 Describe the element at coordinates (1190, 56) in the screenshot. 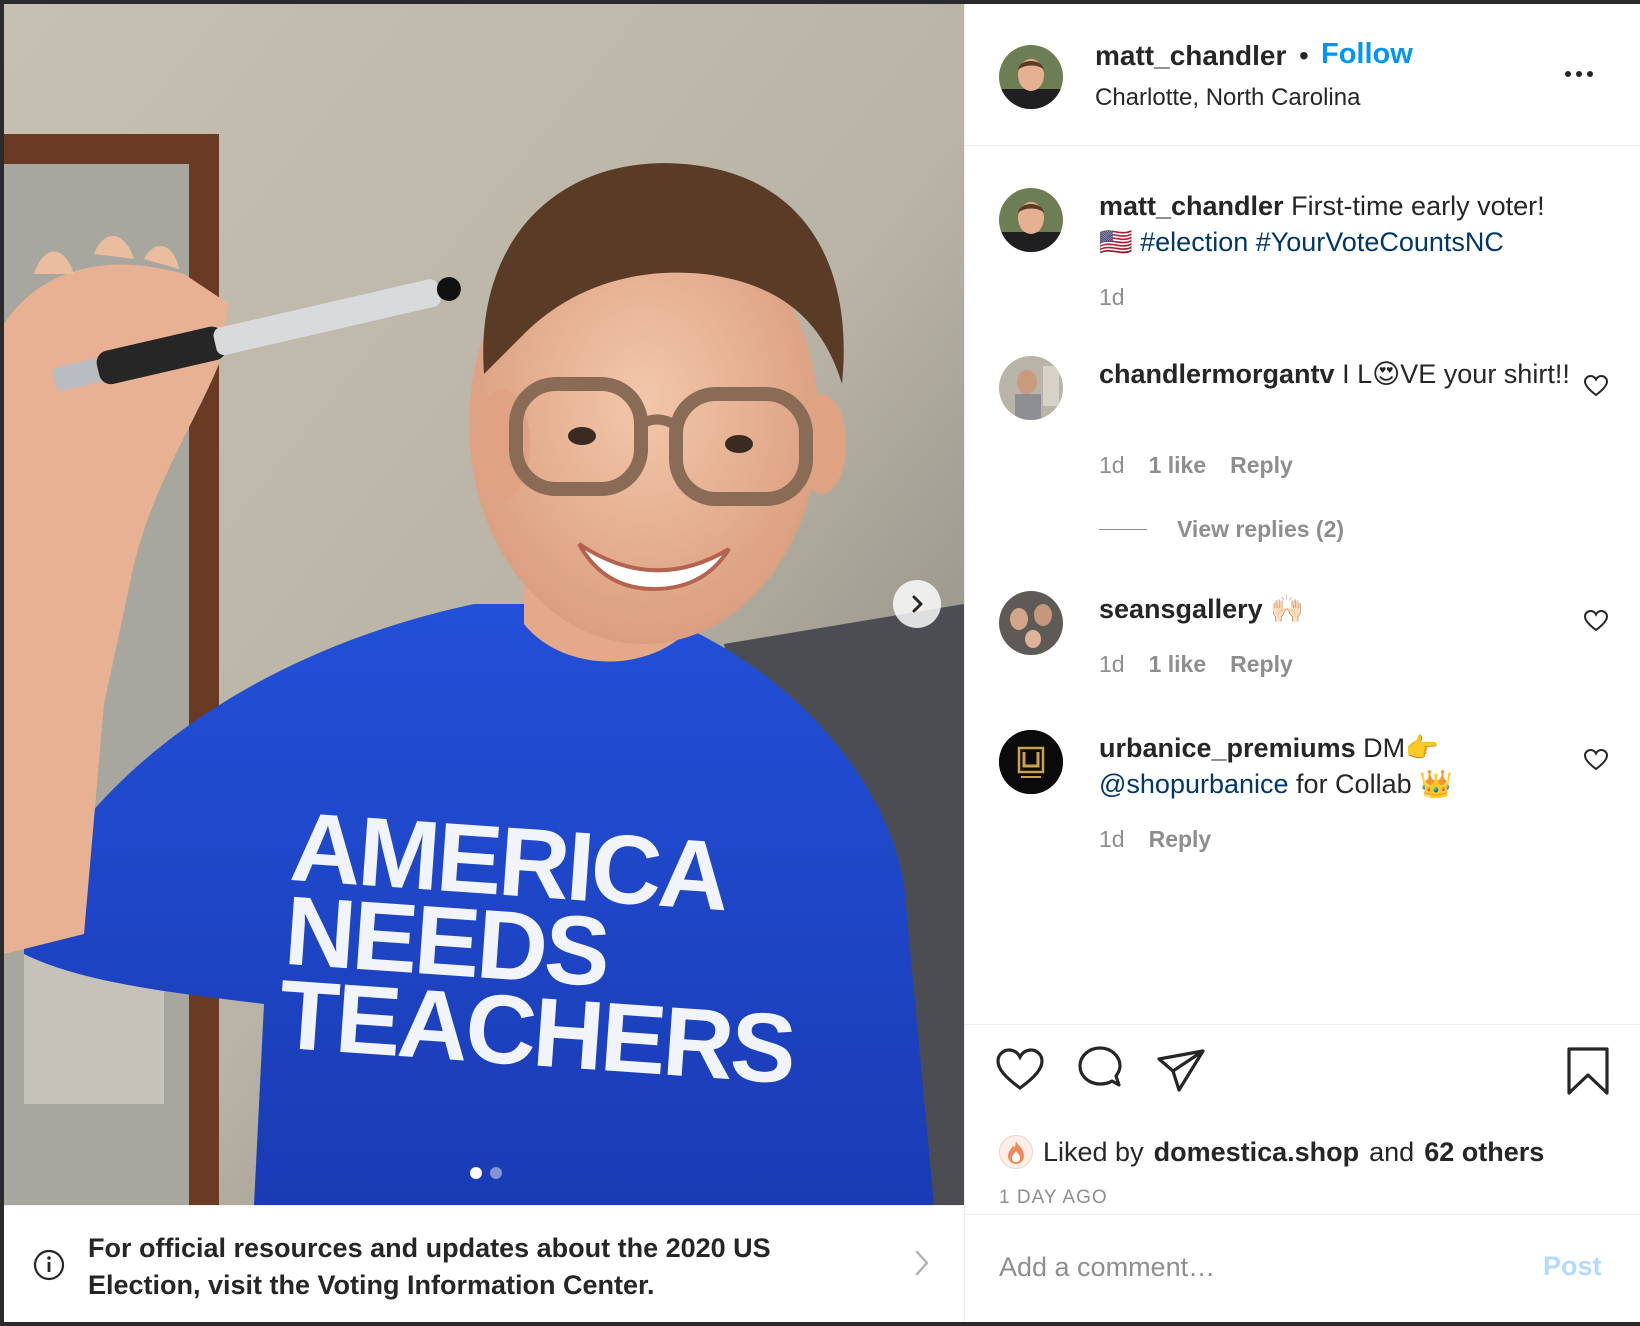

I see `author-username: matt_chandler` at that location.